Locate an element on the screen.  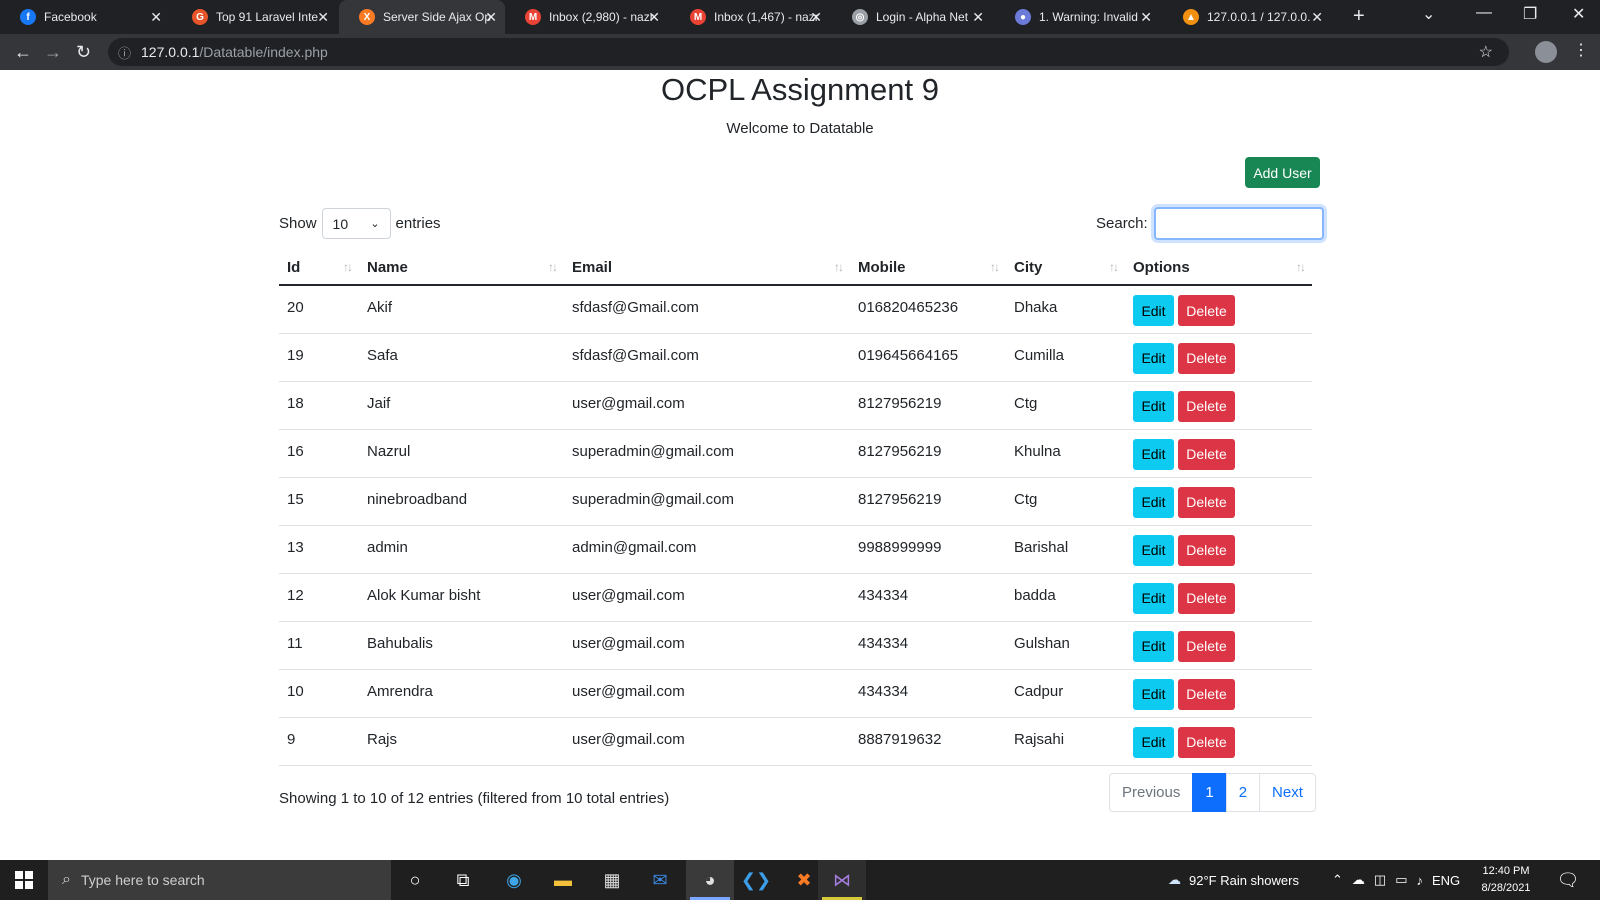
cortana-icon: ○ is located at coordinates (415, 880).